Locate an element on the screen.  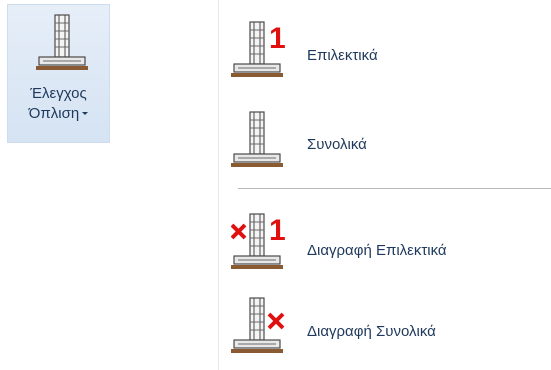
menu-item-delete-total: Διαγραφή Συνολικά is located at coordinates (385, 332).